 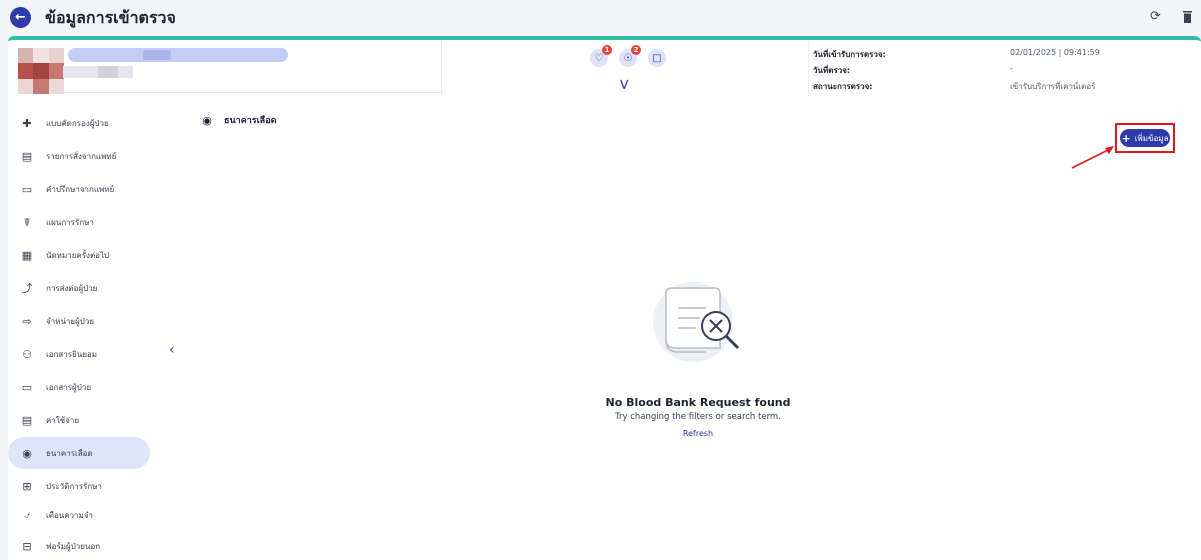 I want to click on sidebar-item-reminders: ⍻ เตือนความจำ, so click(x=79, y=515).